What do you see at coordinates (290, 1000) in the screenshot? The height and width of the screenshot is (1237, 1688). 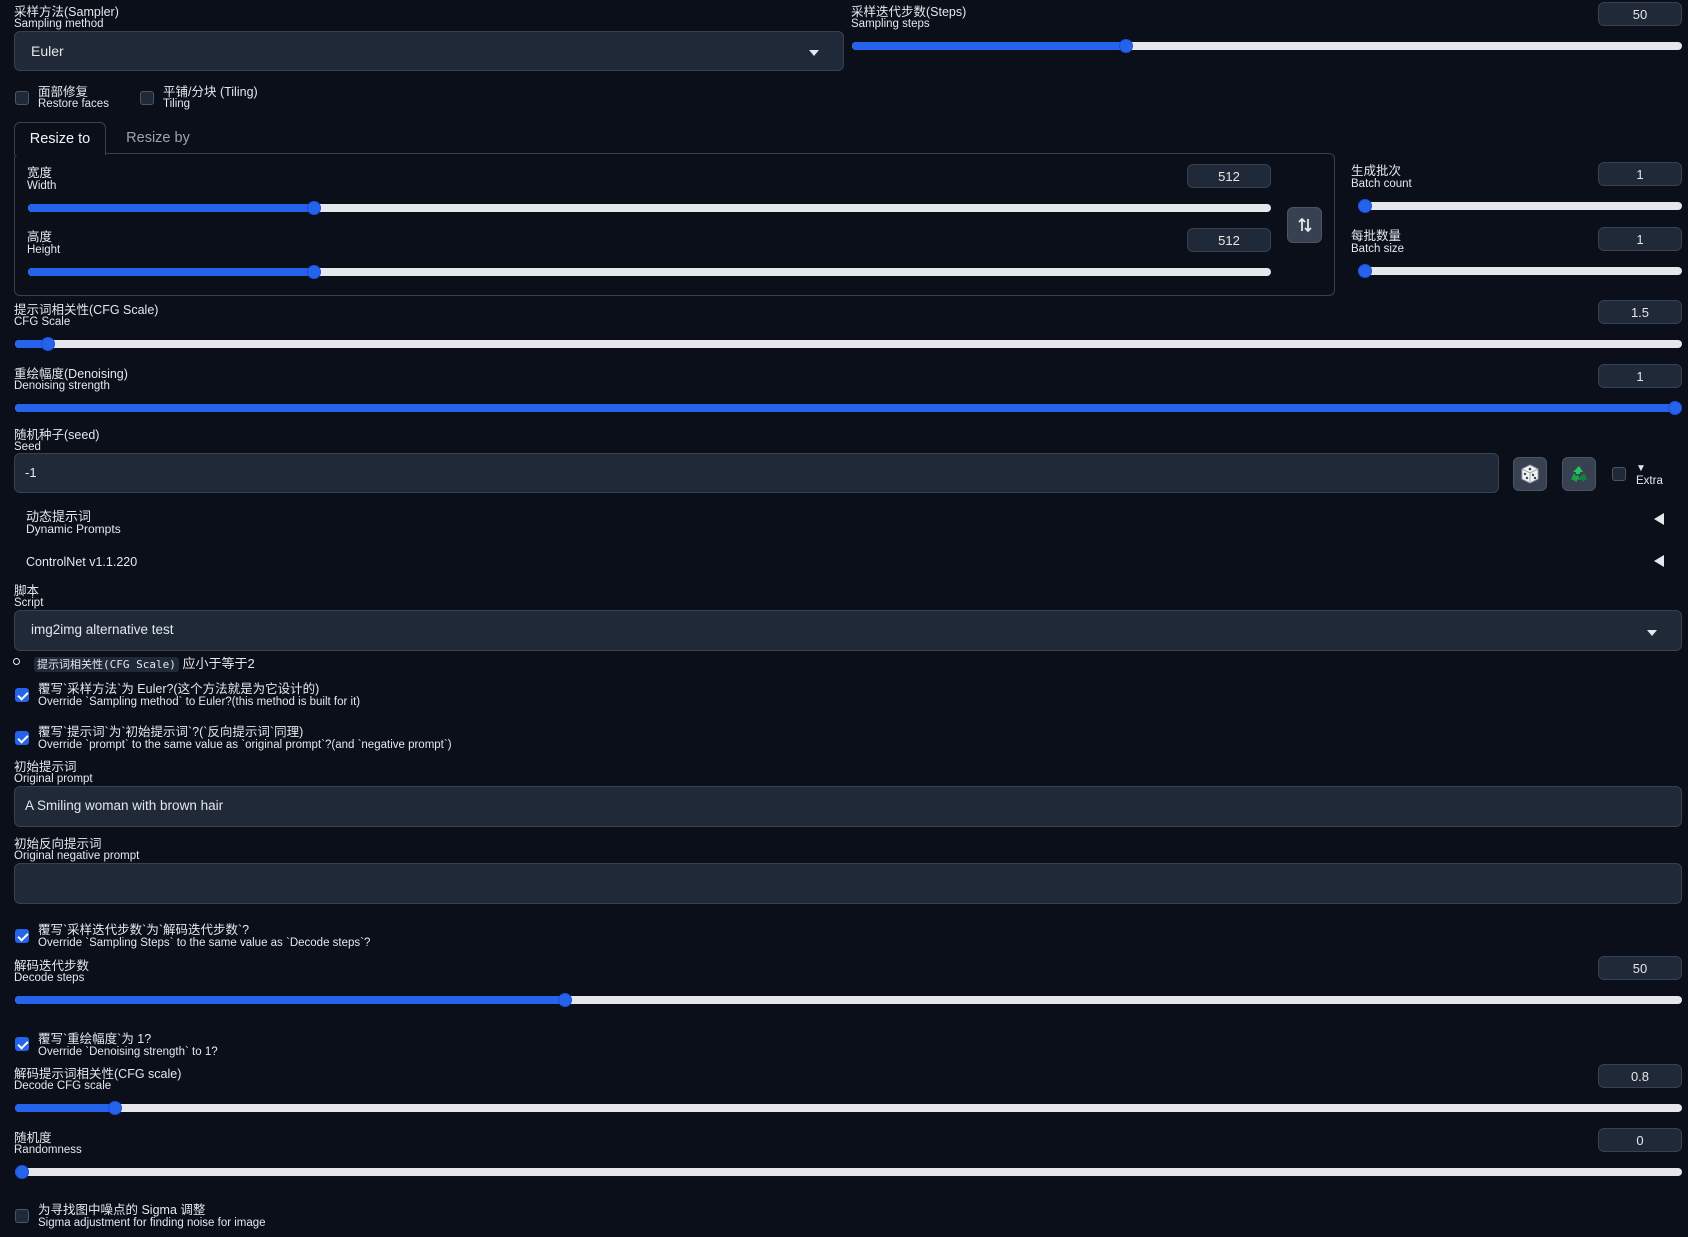 I see `decode-steps-slider-fill` at bounding box center [290, 1000].